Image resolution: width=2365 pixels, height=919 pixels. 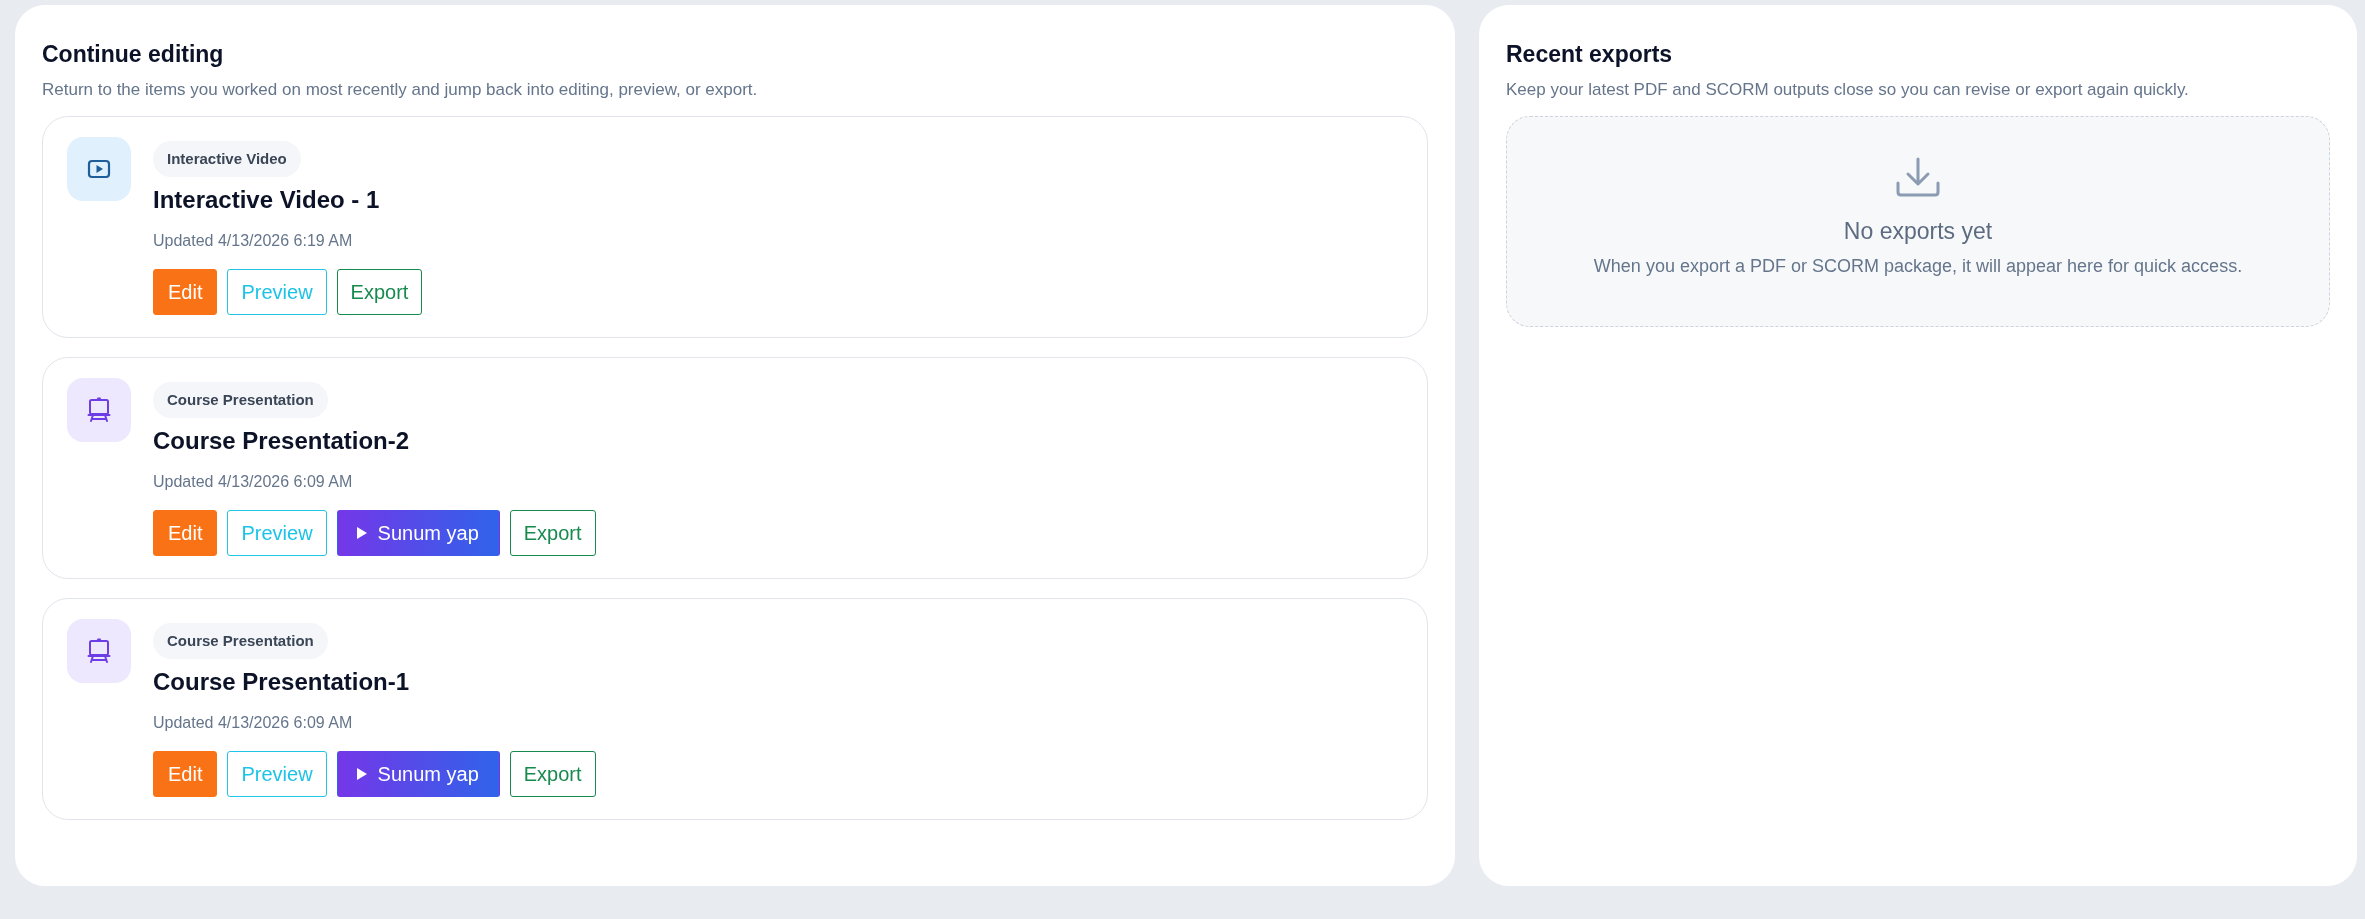 What do you see at coordinates (1590, 54) in the screenshot?
I see `panel-title: Recent exports` at bounding box center [1590, 54].